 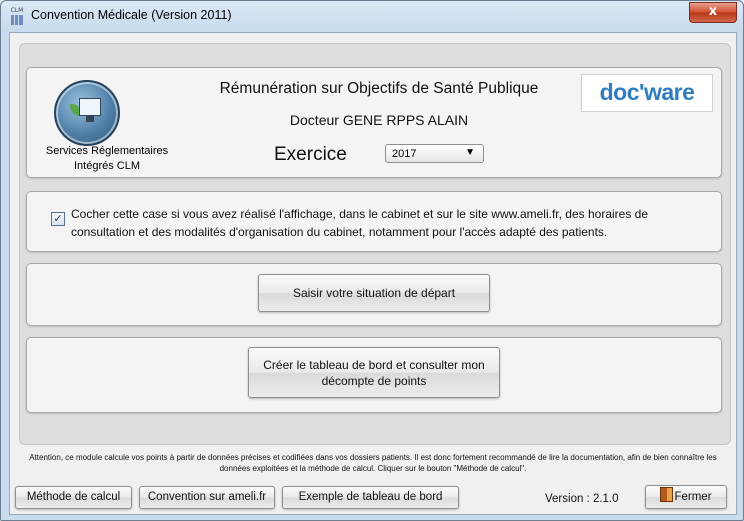 I want to click on app-grid-icon, so click(x=17, y=20).